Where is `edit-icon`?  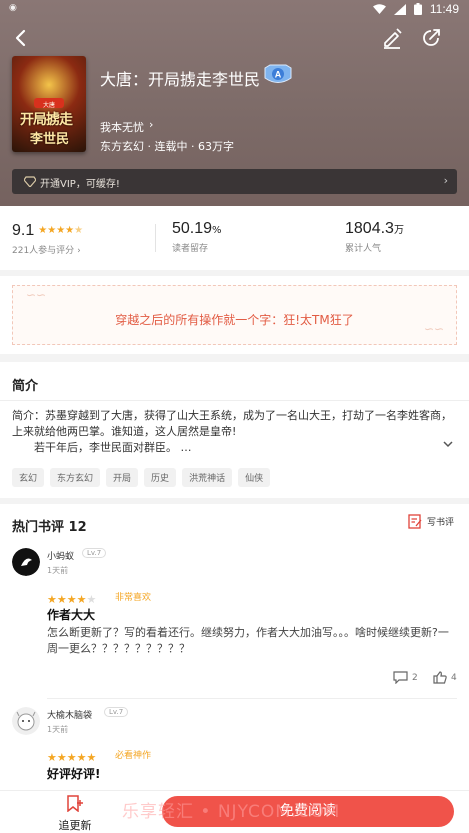 edit-icon is located at coordinates (392, 38).